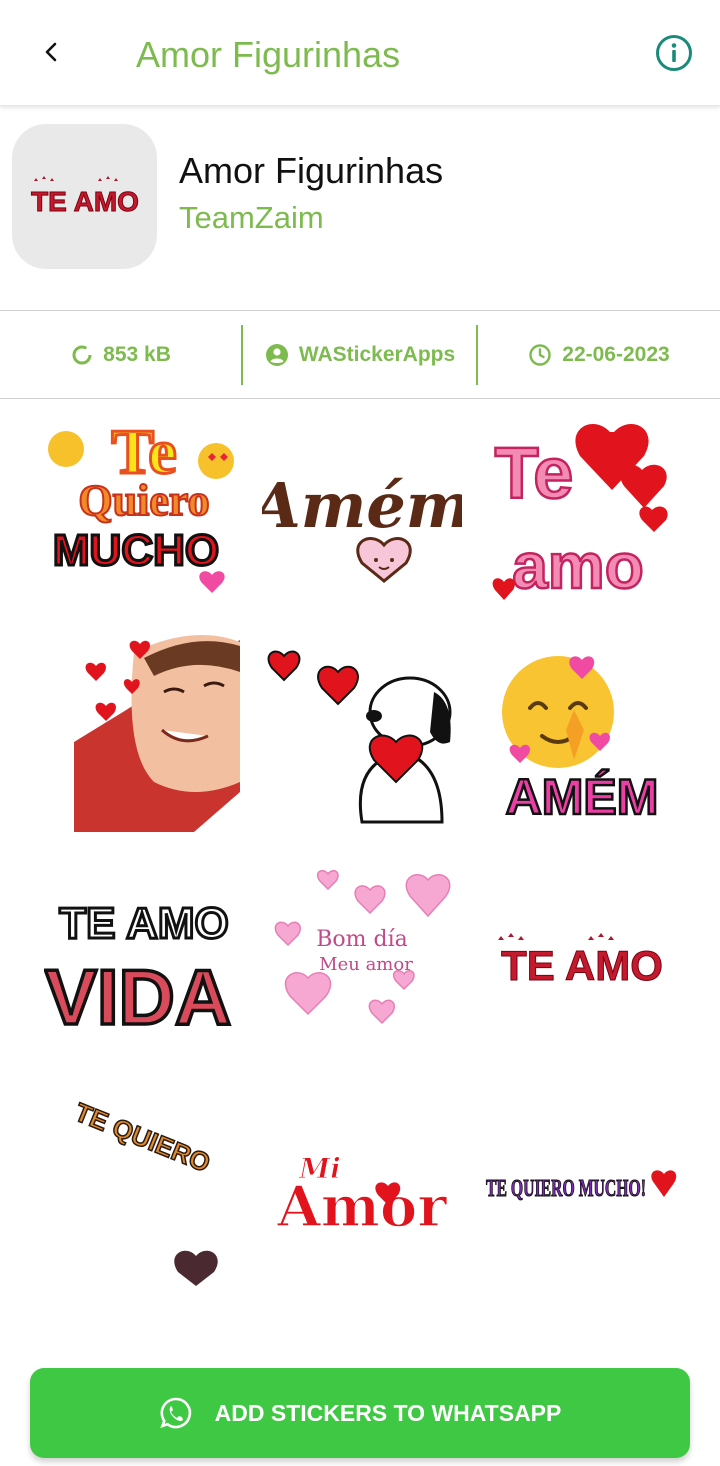  I want to click on pack-header: TE AMO Amor Figurinhas TeamZaim, so click(360, 208).